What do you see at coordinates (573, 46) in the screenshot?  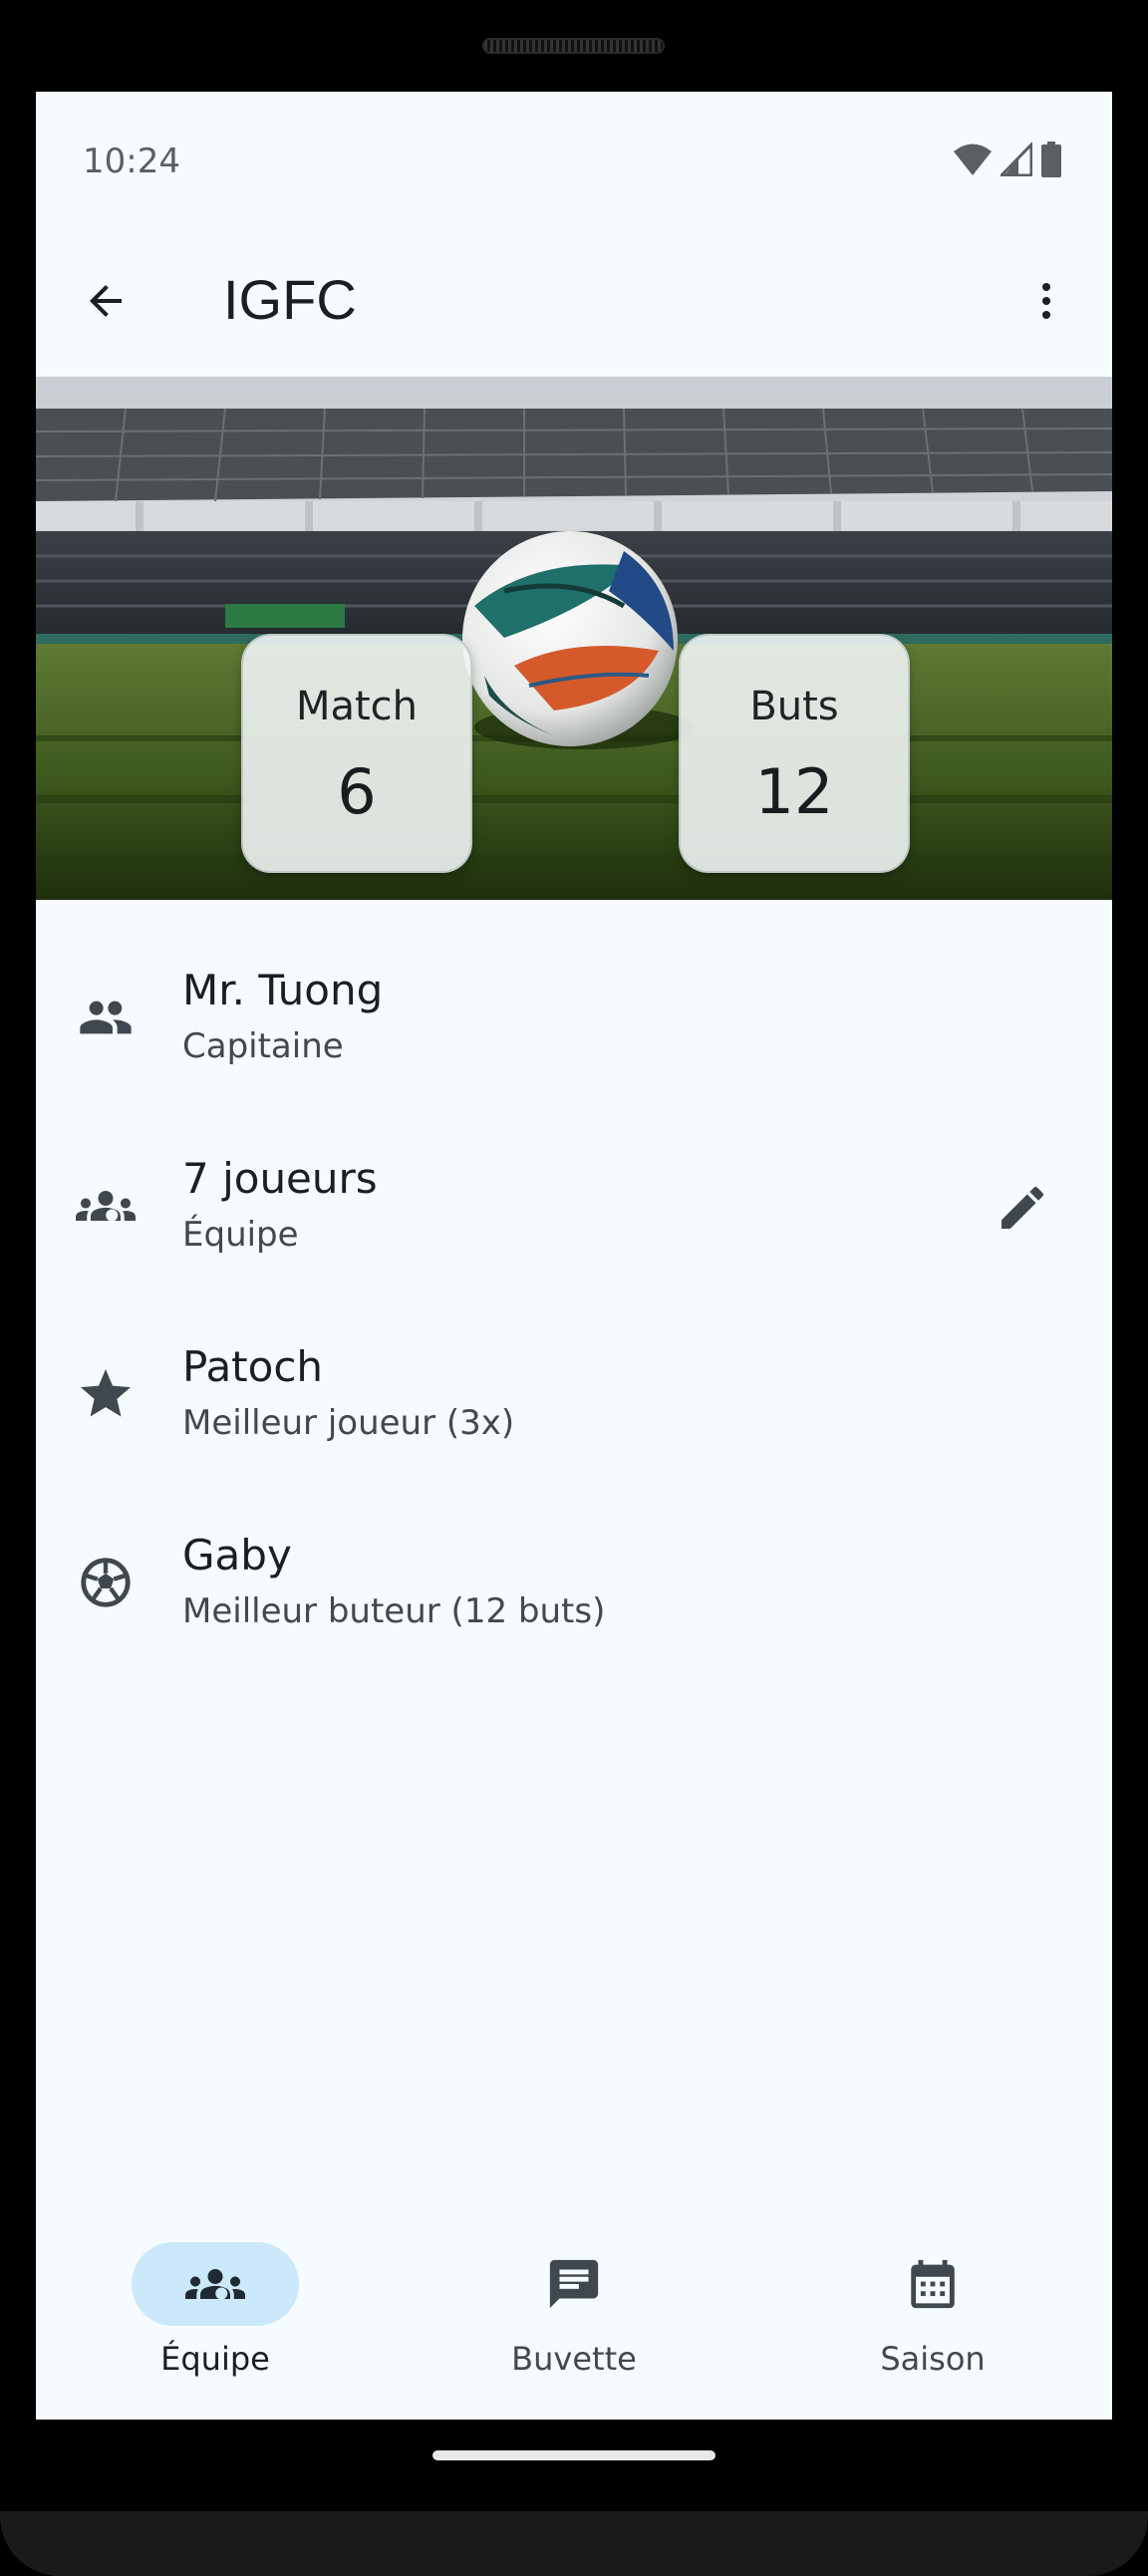 I see `earpiece-speaker` at bounding box center [573, 46].